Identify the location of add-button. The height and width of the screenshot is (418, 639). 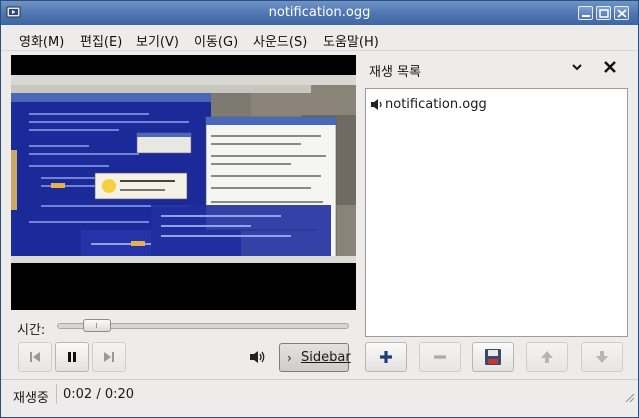
(386, 357).